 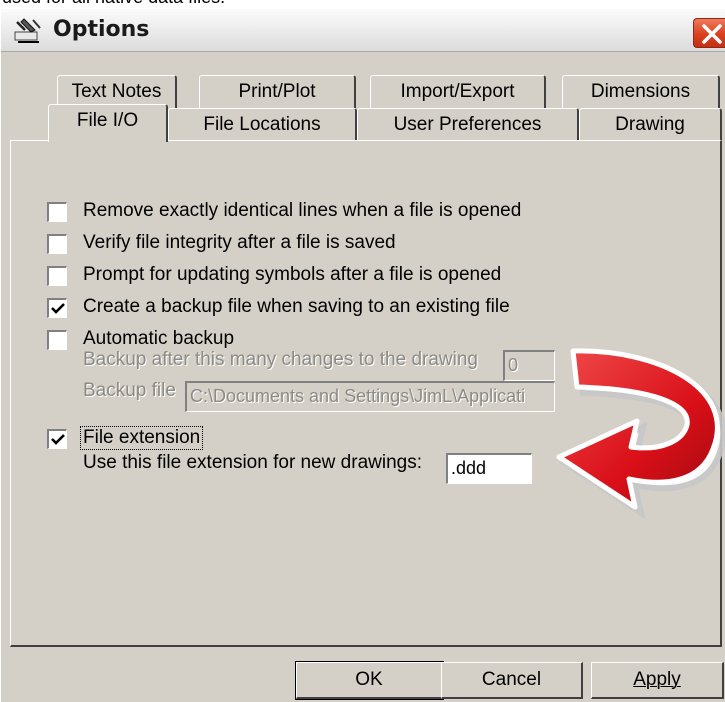 I want to click on apply-button: Apply, so click(x=657, y=680).